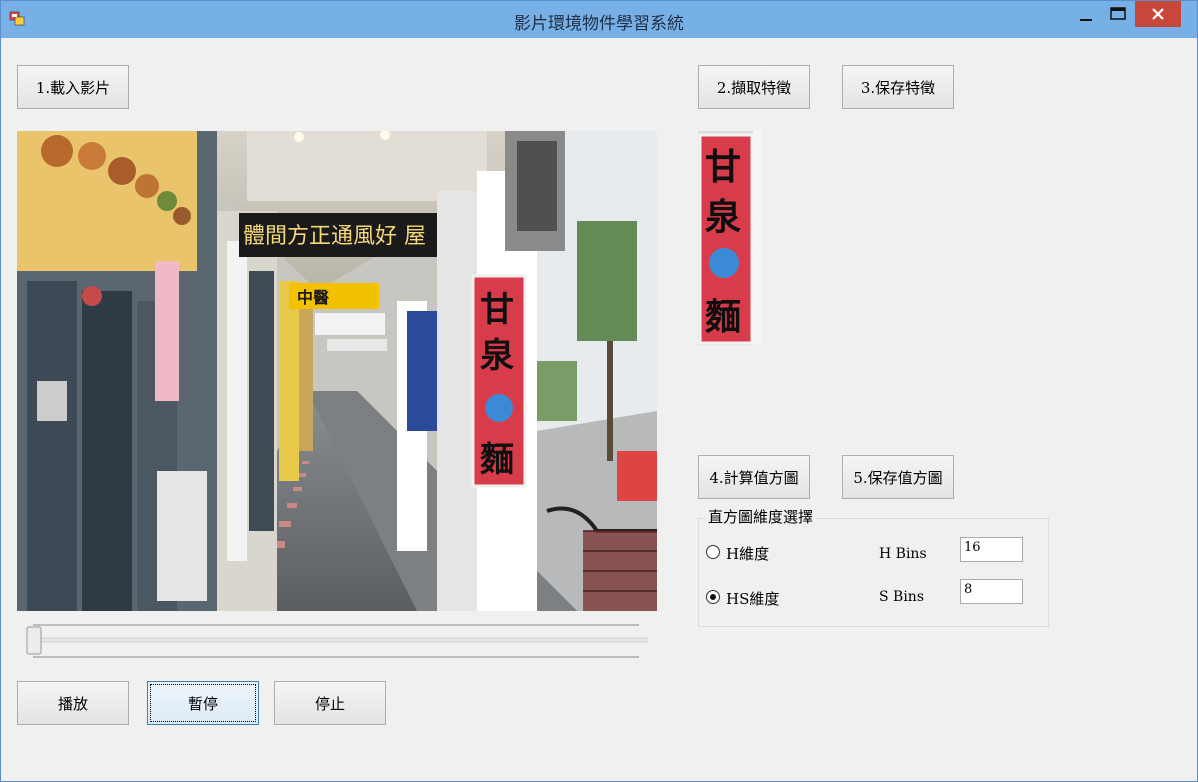  Describe the element at coordinates (330, 703) in the screenshot. I see `stop-button: 停止` at that location.